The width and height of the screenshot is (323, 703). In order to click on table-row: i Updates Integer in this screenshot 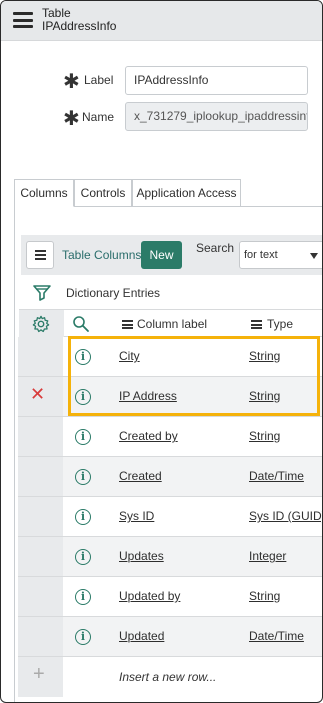, I will do `click(170, 557)`.